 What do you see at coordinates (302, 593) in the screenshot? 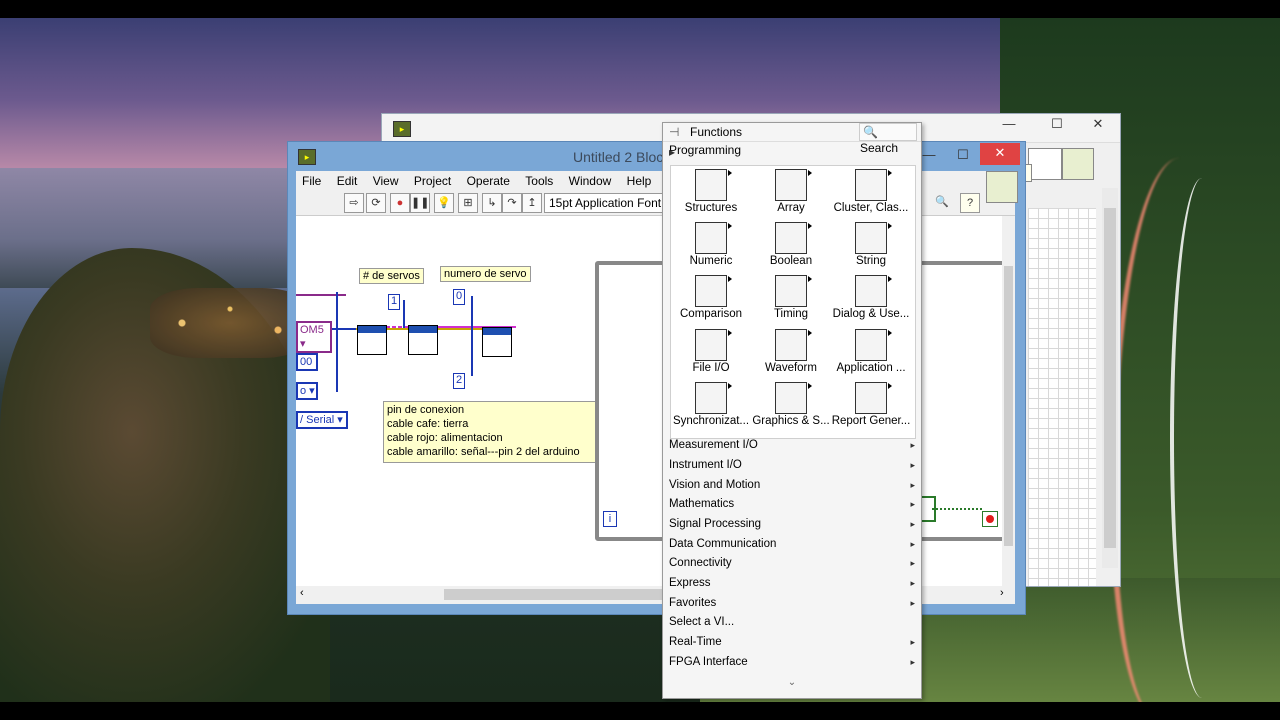
I see `scroll-left-icon: ‹` at bounding box center [302, 593].